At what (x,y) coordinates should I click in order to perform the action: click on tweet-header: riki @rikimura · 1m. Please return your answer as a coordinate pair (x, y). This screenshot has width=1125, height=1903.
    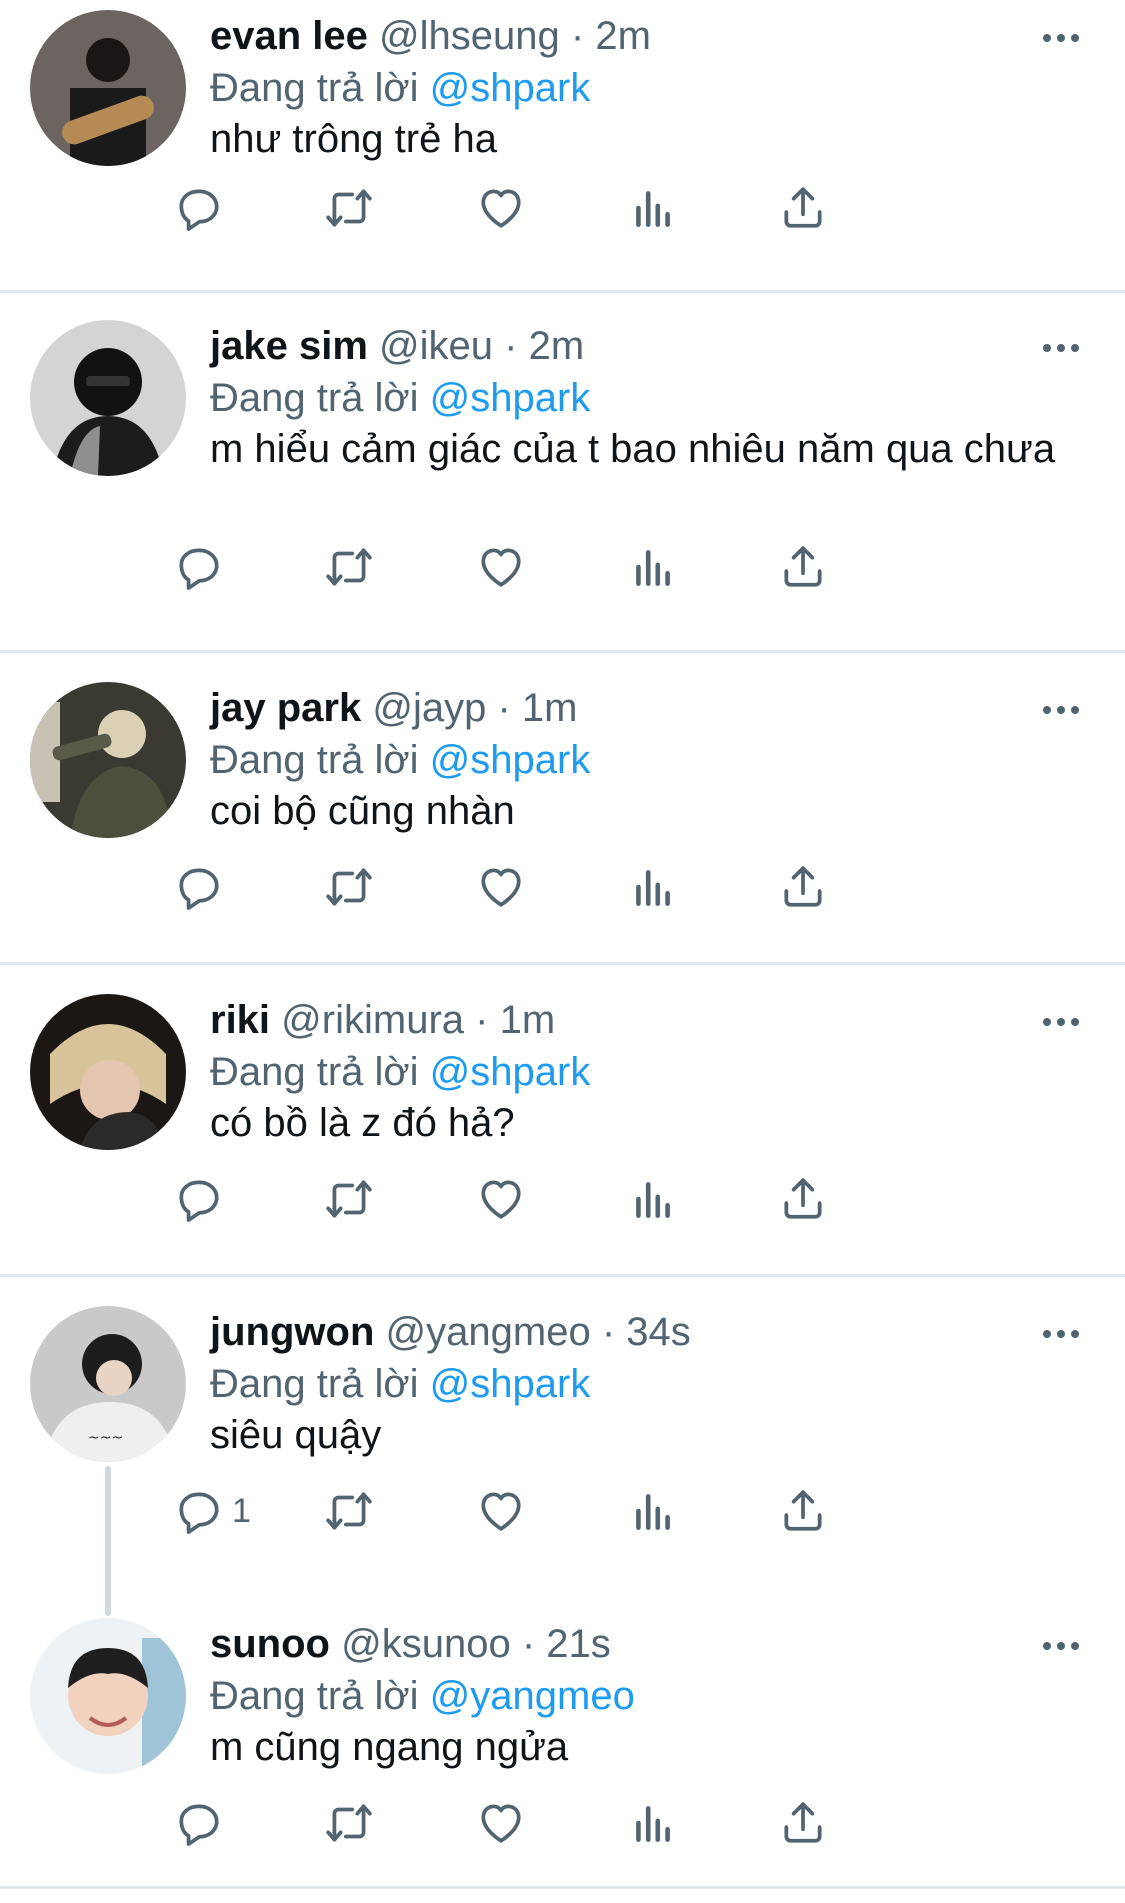
    Looking at the image, I should click on (382, 1020).